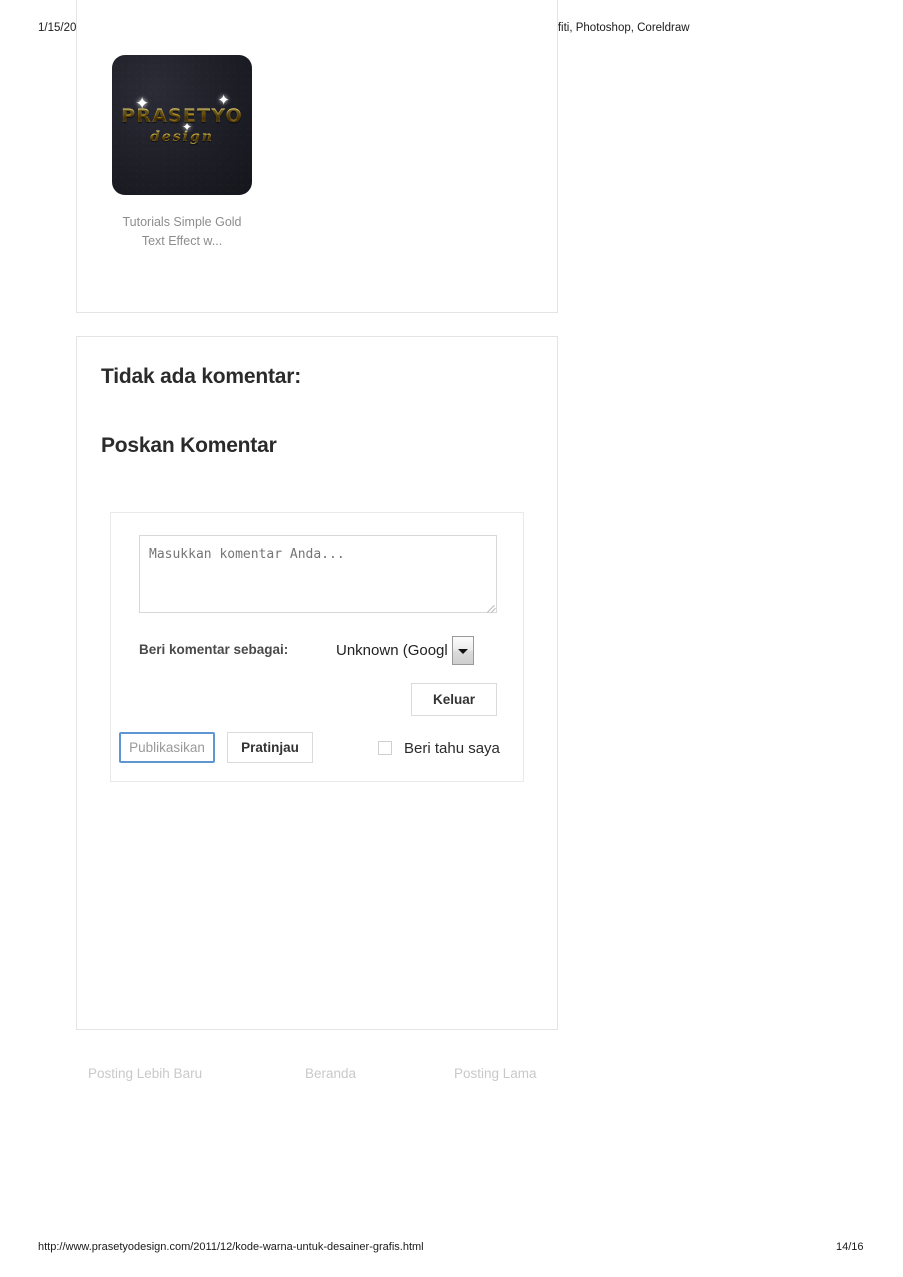 The width and height of the screenshot is (903, 1277). I want to click on notify-me-label: Beri tahu saya, so click(452, 748).